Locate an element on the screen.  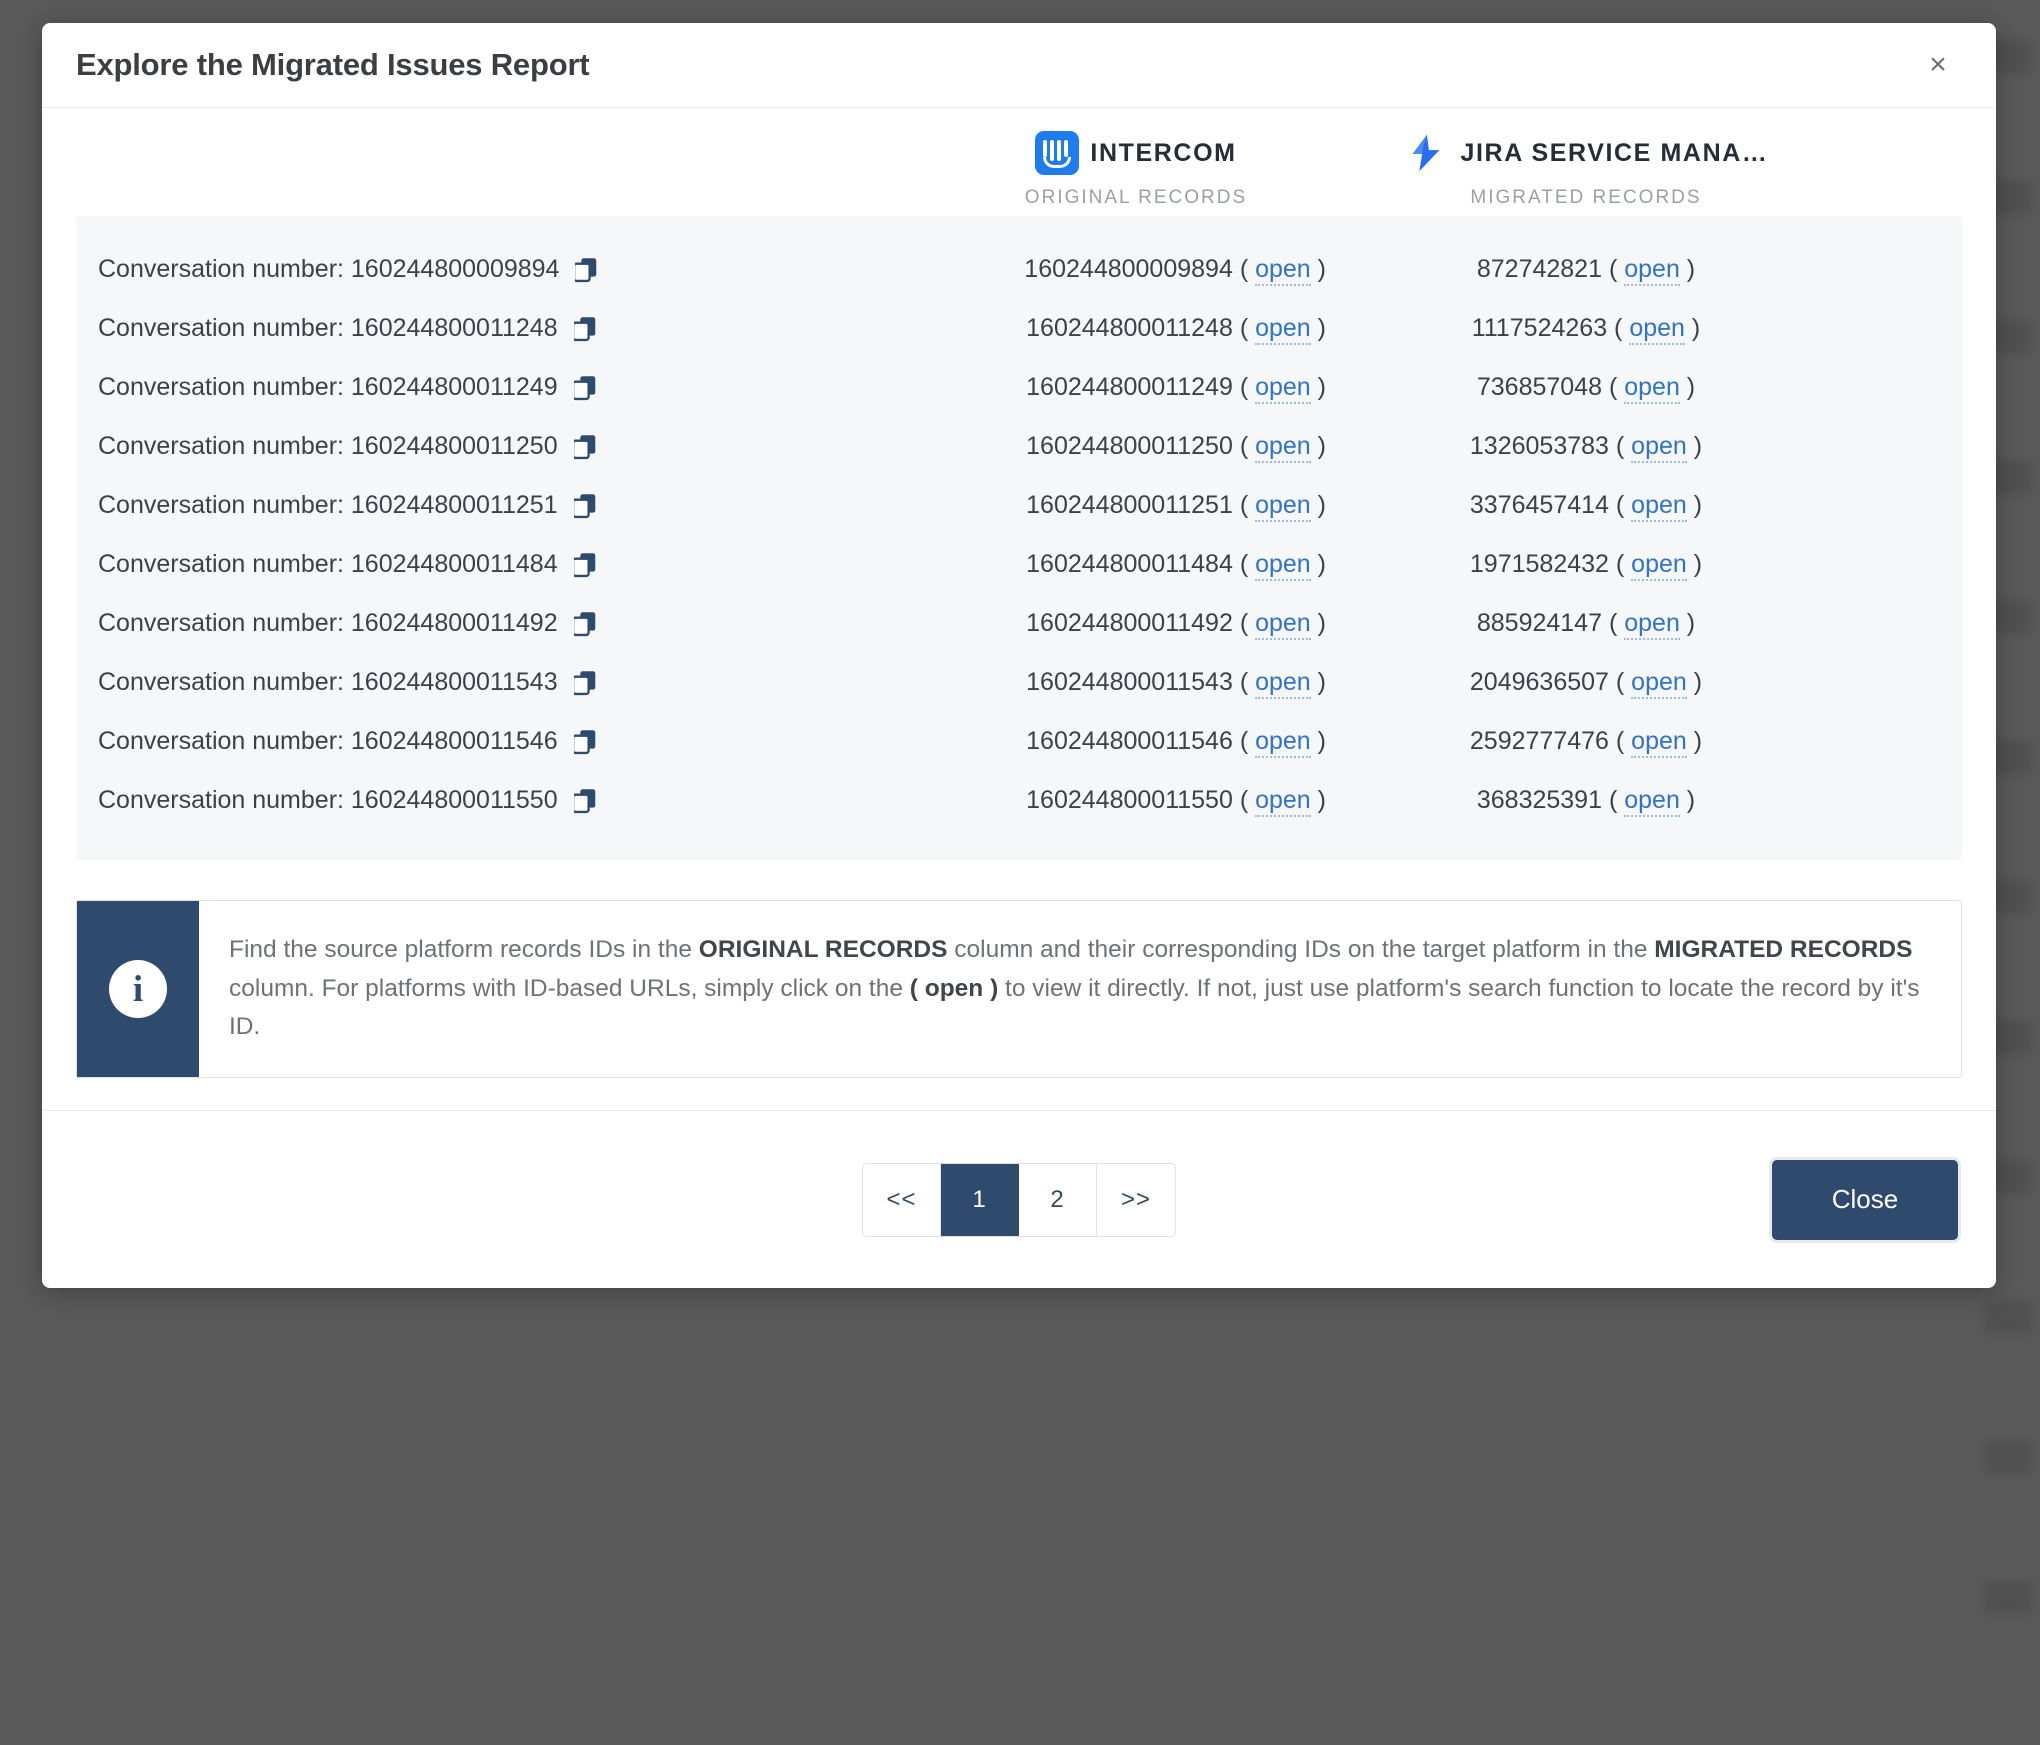
original-record-id: 160244800011484 is located at coordinates (1133, 564).